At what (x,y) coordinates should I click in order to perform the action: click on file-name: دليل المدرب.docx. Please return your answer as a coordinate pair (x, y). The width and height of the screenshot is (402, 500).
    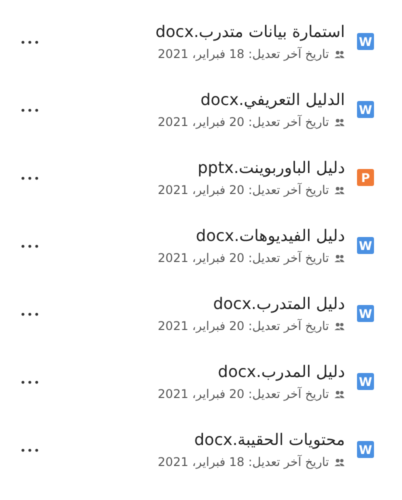
    Looking at the image, I should click on (281, 371).